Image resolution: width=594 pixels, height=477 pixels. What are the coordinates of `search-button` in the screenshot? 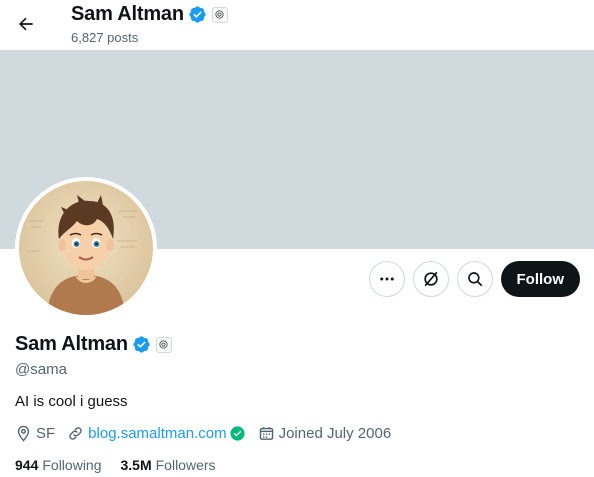 It's located at (474, 279).